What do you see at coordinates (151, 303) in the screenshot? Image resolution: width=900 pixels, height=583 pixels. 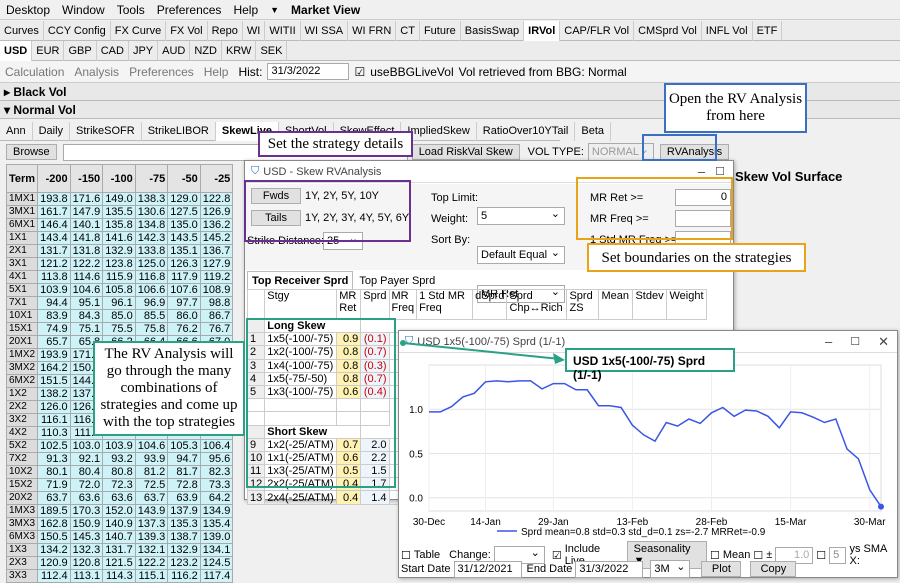 I see `grid-cell: 96.9` at bounding box center [151, 303].